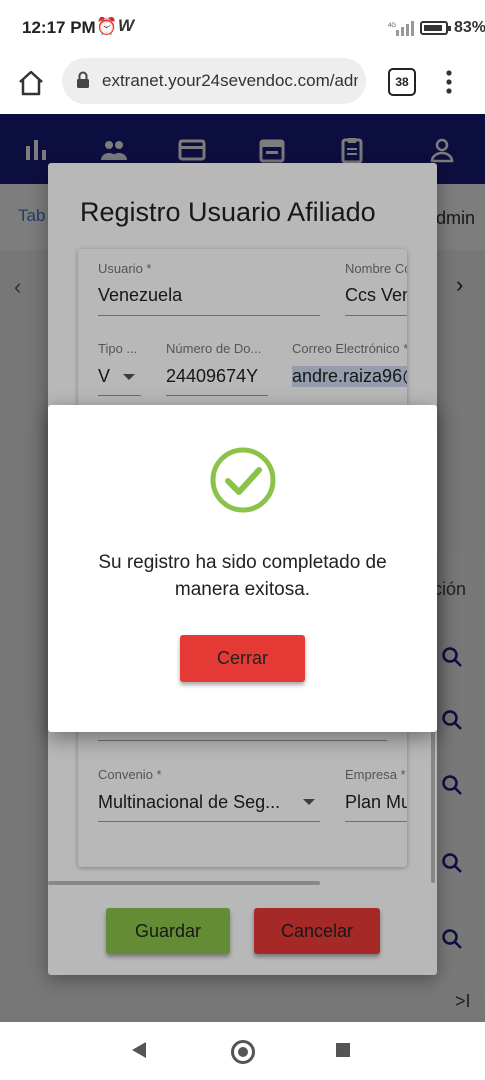 The height and width of the screenshot is (1080, 485). What do you see at coordinates (83, 79) in the screenshot?
I see `lock-icon` at bounding box center [83, 79].